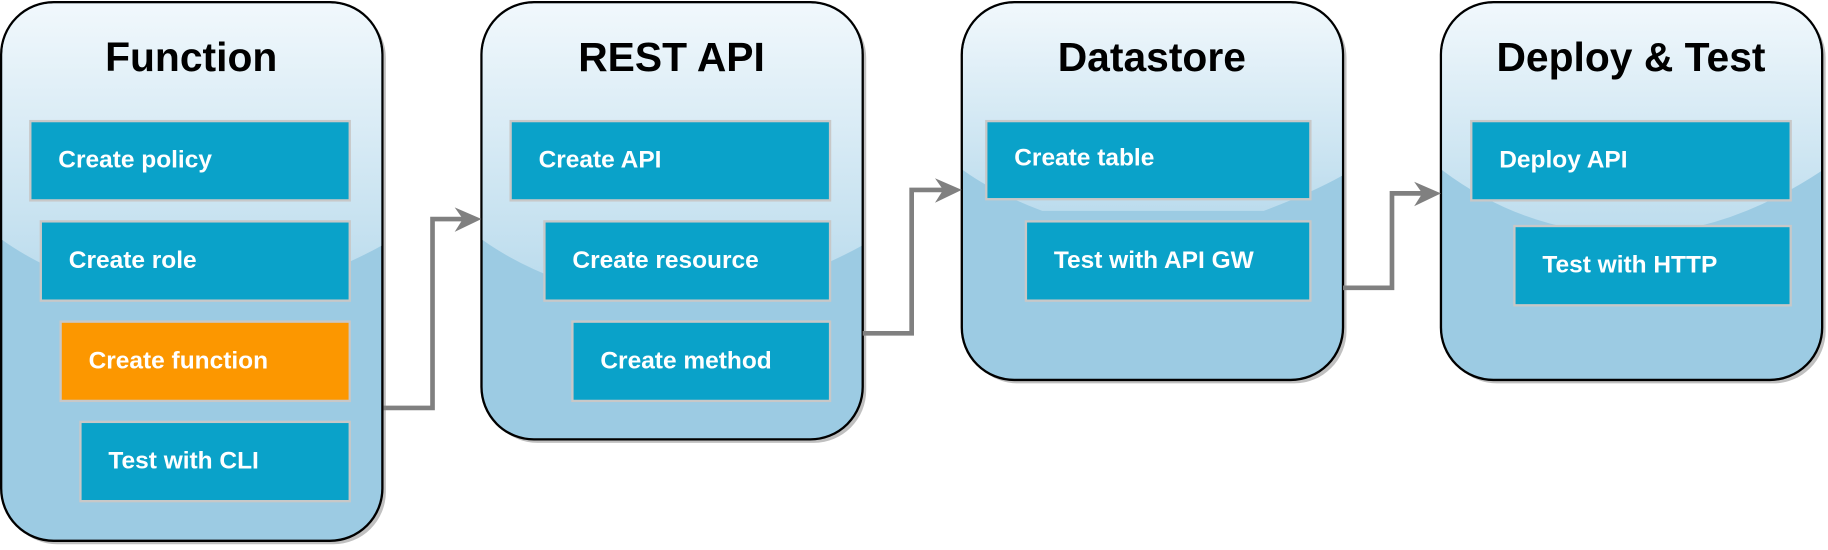 The width and height of the screenshot is (1828, 550). What do you see at coordinates (1631, 160) in the screenshot?
I see `step-deploy-api: Deploy API` at bounding box center [1631, 160].